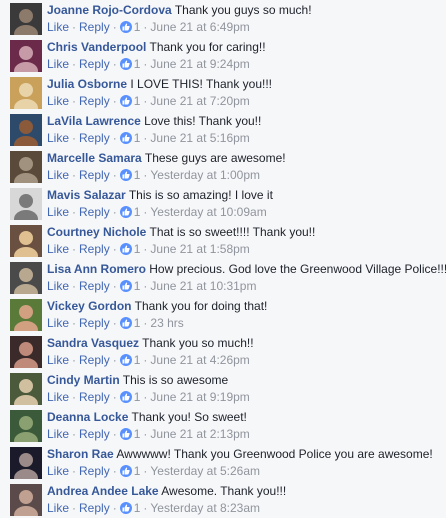 The image size is (446, 518). I want to click on timestamp: June 21 at 7:20pm, so click(199, 101).